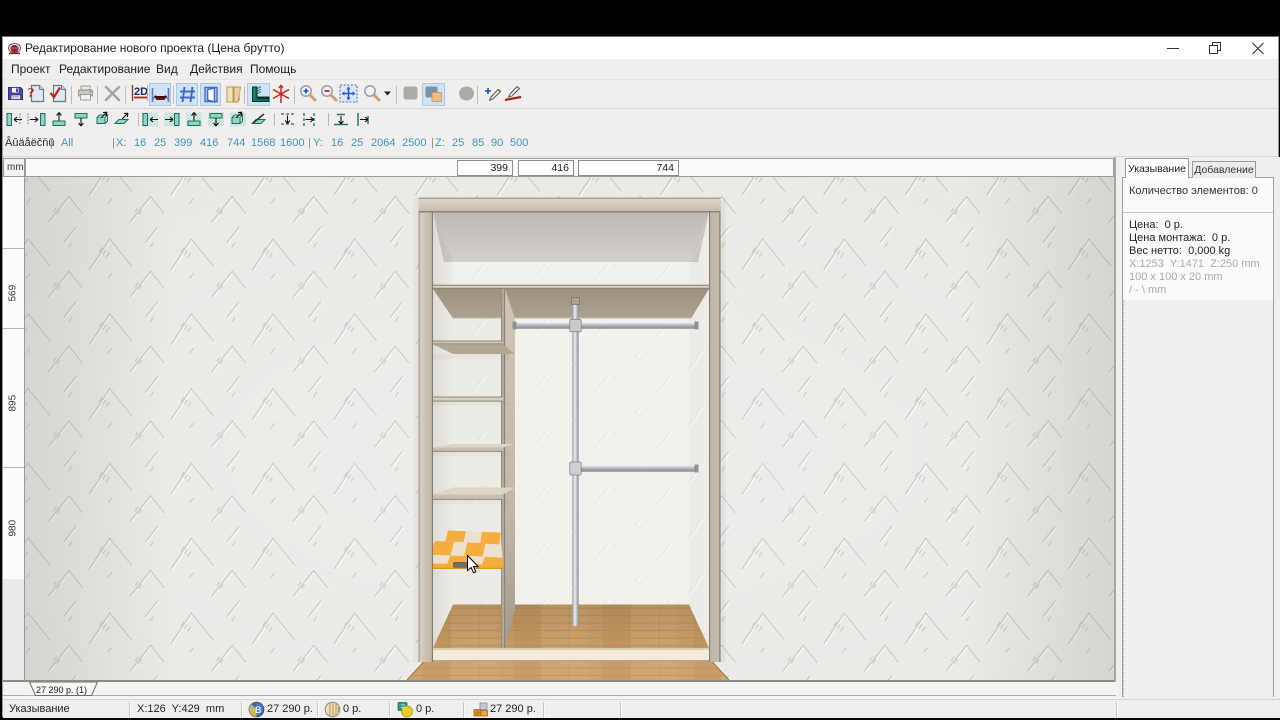  What do you see at coordinates (141, 92) in the screenshot?
I see `svg-text: 2D` at bounding box center [141, 92].